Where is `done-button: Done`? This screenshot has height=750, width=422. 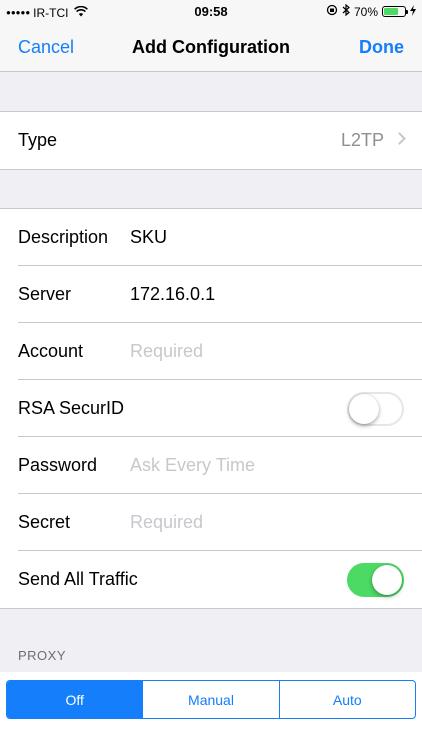
done-button: Done is located at coordinates (381, 47).